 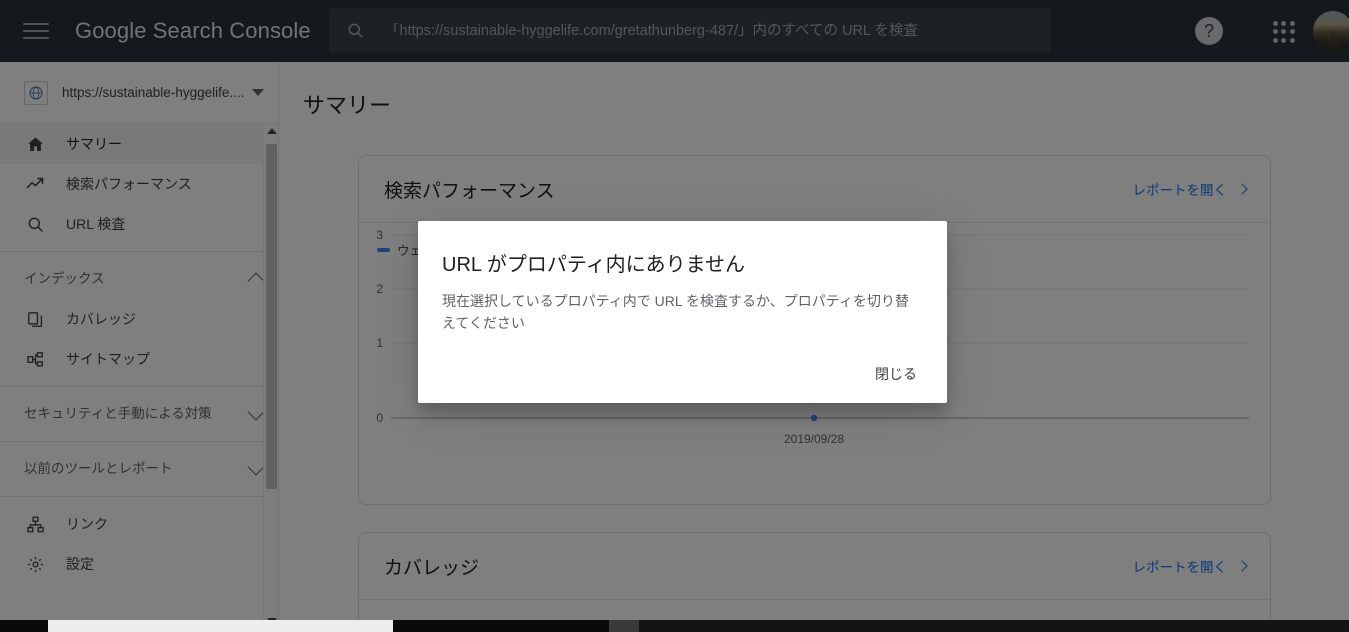 What do you see at coordinates (220, 626) in the screenshot?
I see `taskbar-active-window` at bounding box center [220, 626].